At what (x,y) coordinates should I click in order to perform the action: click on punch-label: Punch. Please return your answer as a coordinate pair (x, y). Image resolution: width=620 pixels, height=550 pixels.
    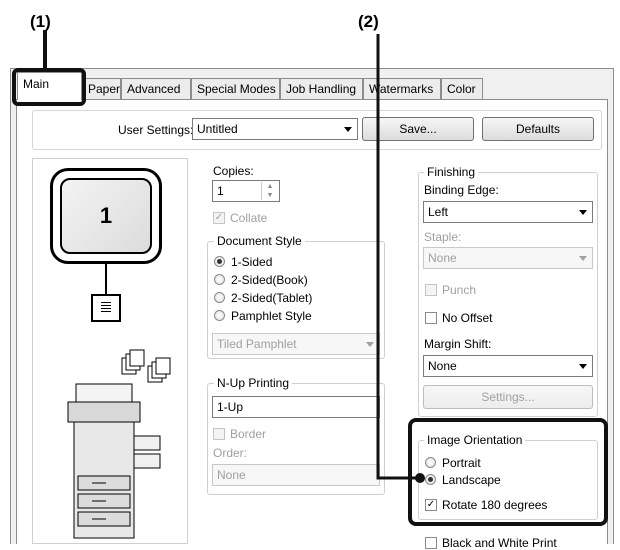
    Looking at the image, I should click on (459, 290).